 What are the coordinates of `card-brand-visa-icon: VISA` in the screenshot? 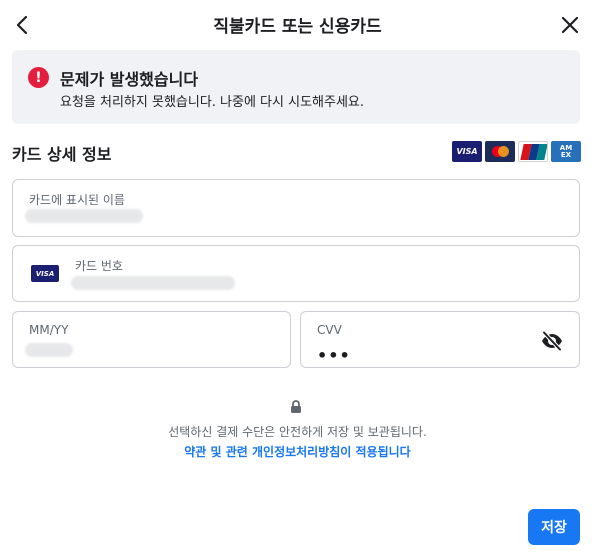 It's located at (45, 273).